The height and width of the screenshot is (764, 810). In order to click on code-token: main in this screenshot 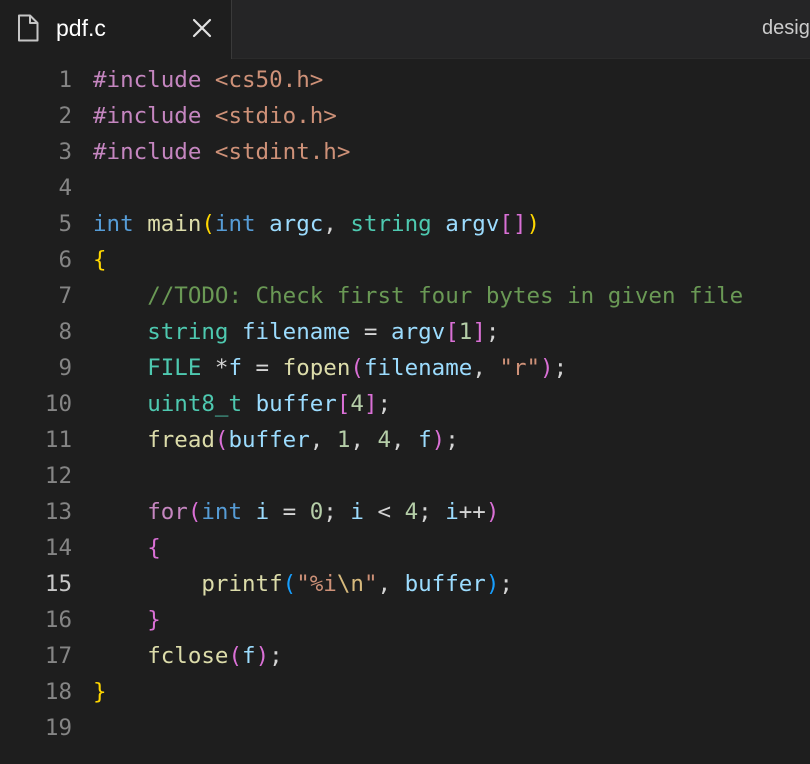, I will do `click(174, 224)`.